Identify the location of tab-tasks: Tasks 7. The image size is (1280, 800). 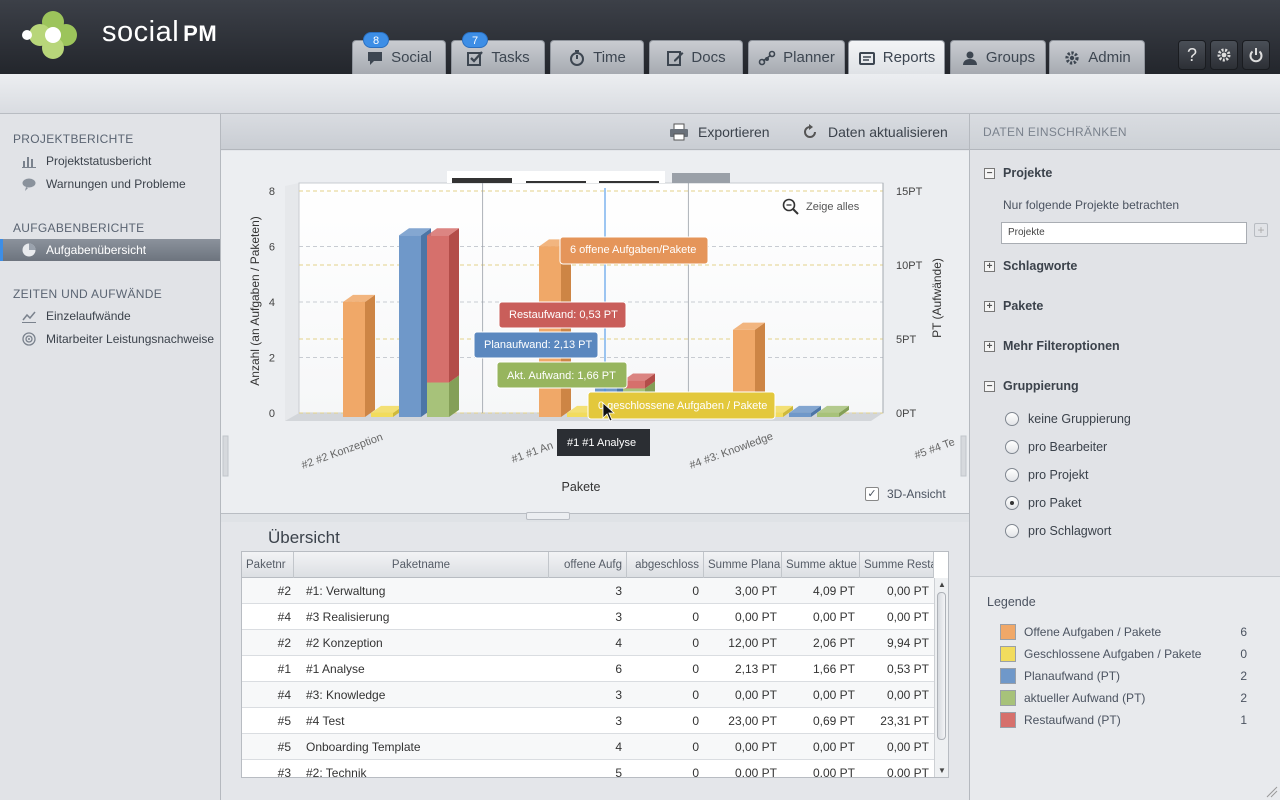
(498, 53).